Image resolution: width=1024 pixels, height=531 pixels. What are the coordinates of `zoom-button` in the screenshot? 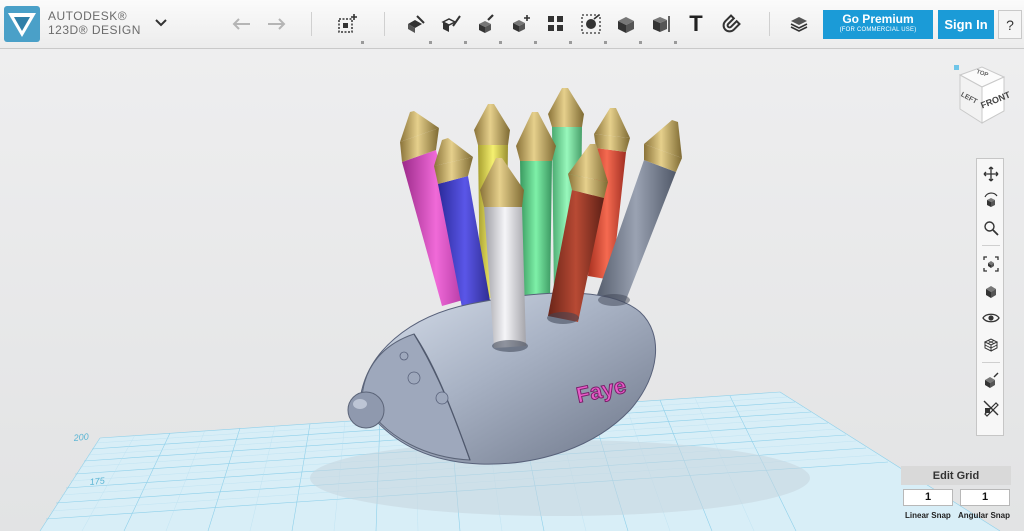 It's located at (991, 228).